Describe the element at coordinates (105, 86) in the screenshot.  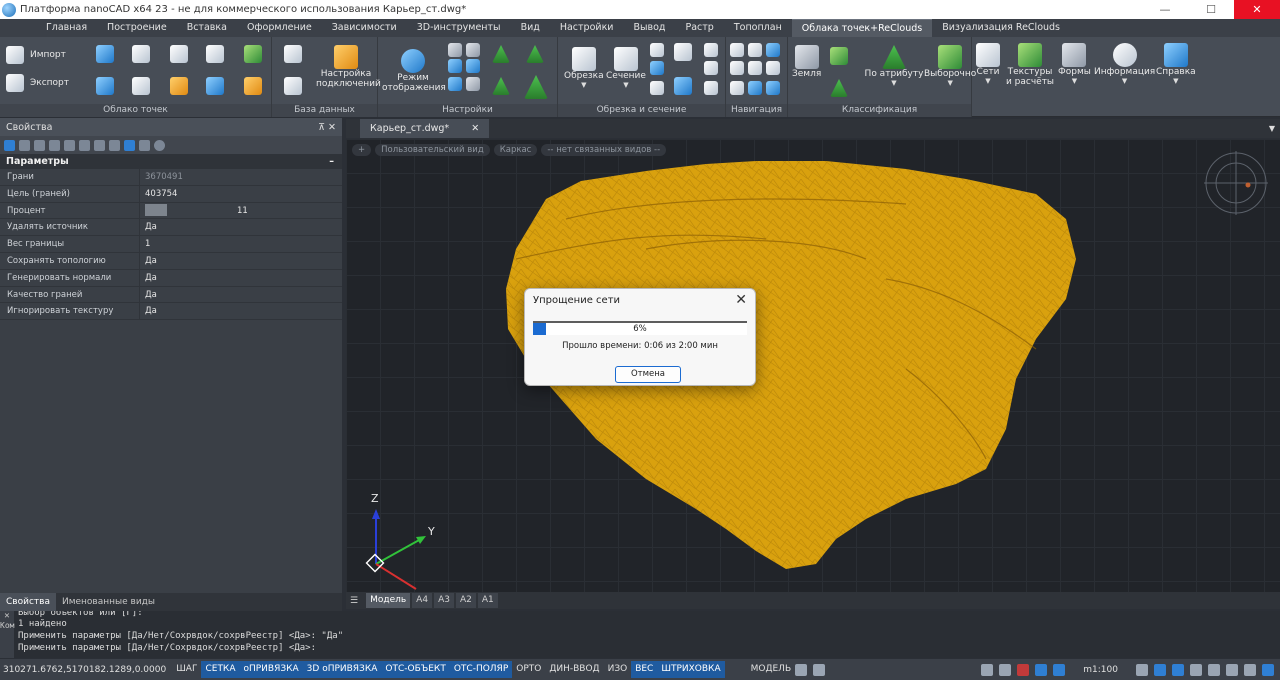
I see `cloud-layers-icon` at that location.